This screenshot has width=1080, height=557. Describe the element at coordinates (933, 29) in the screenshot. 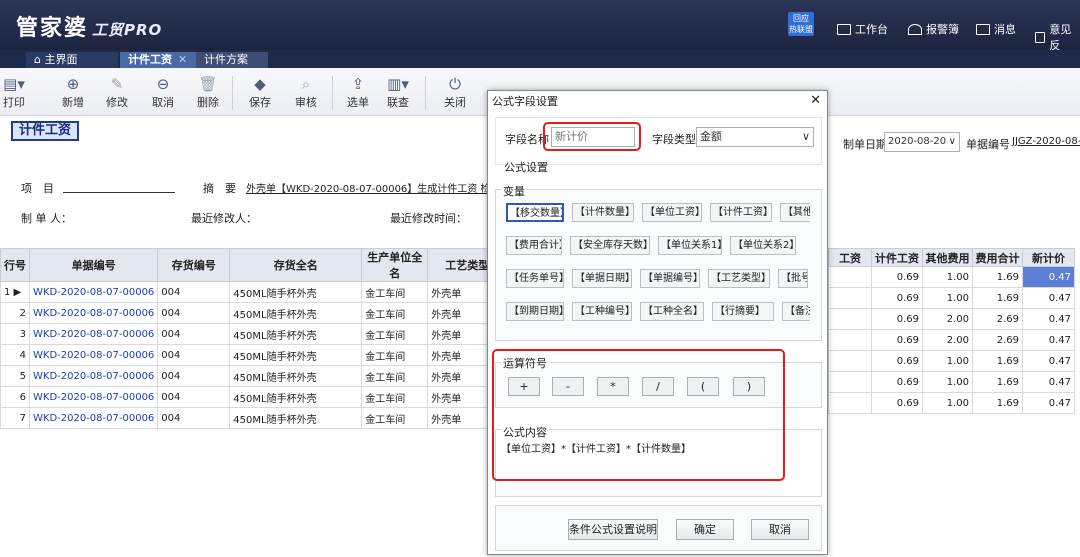

I see `topnav-alarm: 报警簿` at that location.